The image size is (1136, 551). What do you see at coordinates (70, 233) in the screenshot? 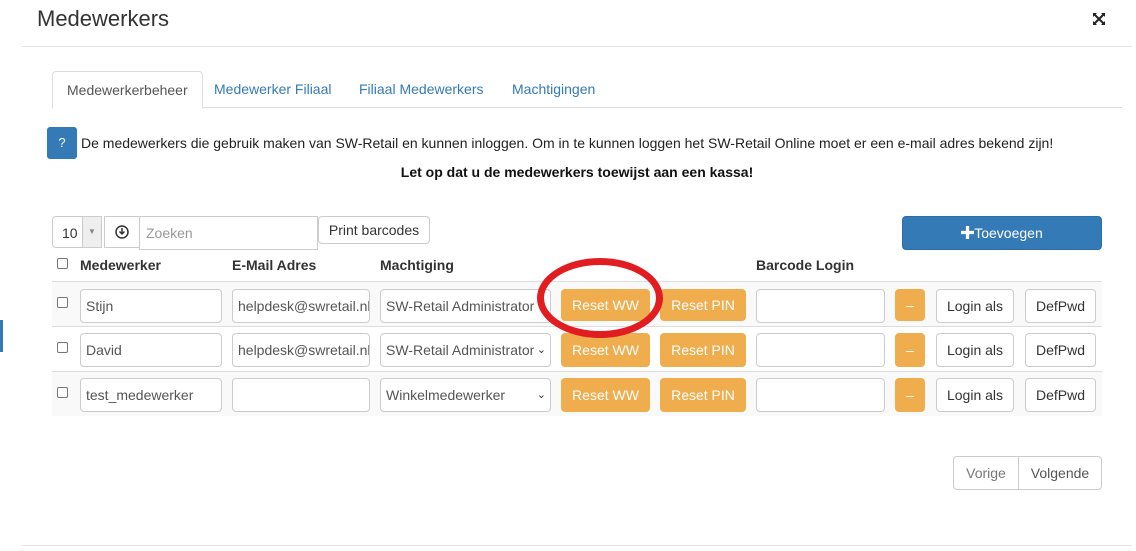
I see `page-size-value: 10` at bounding box center [70, 233].